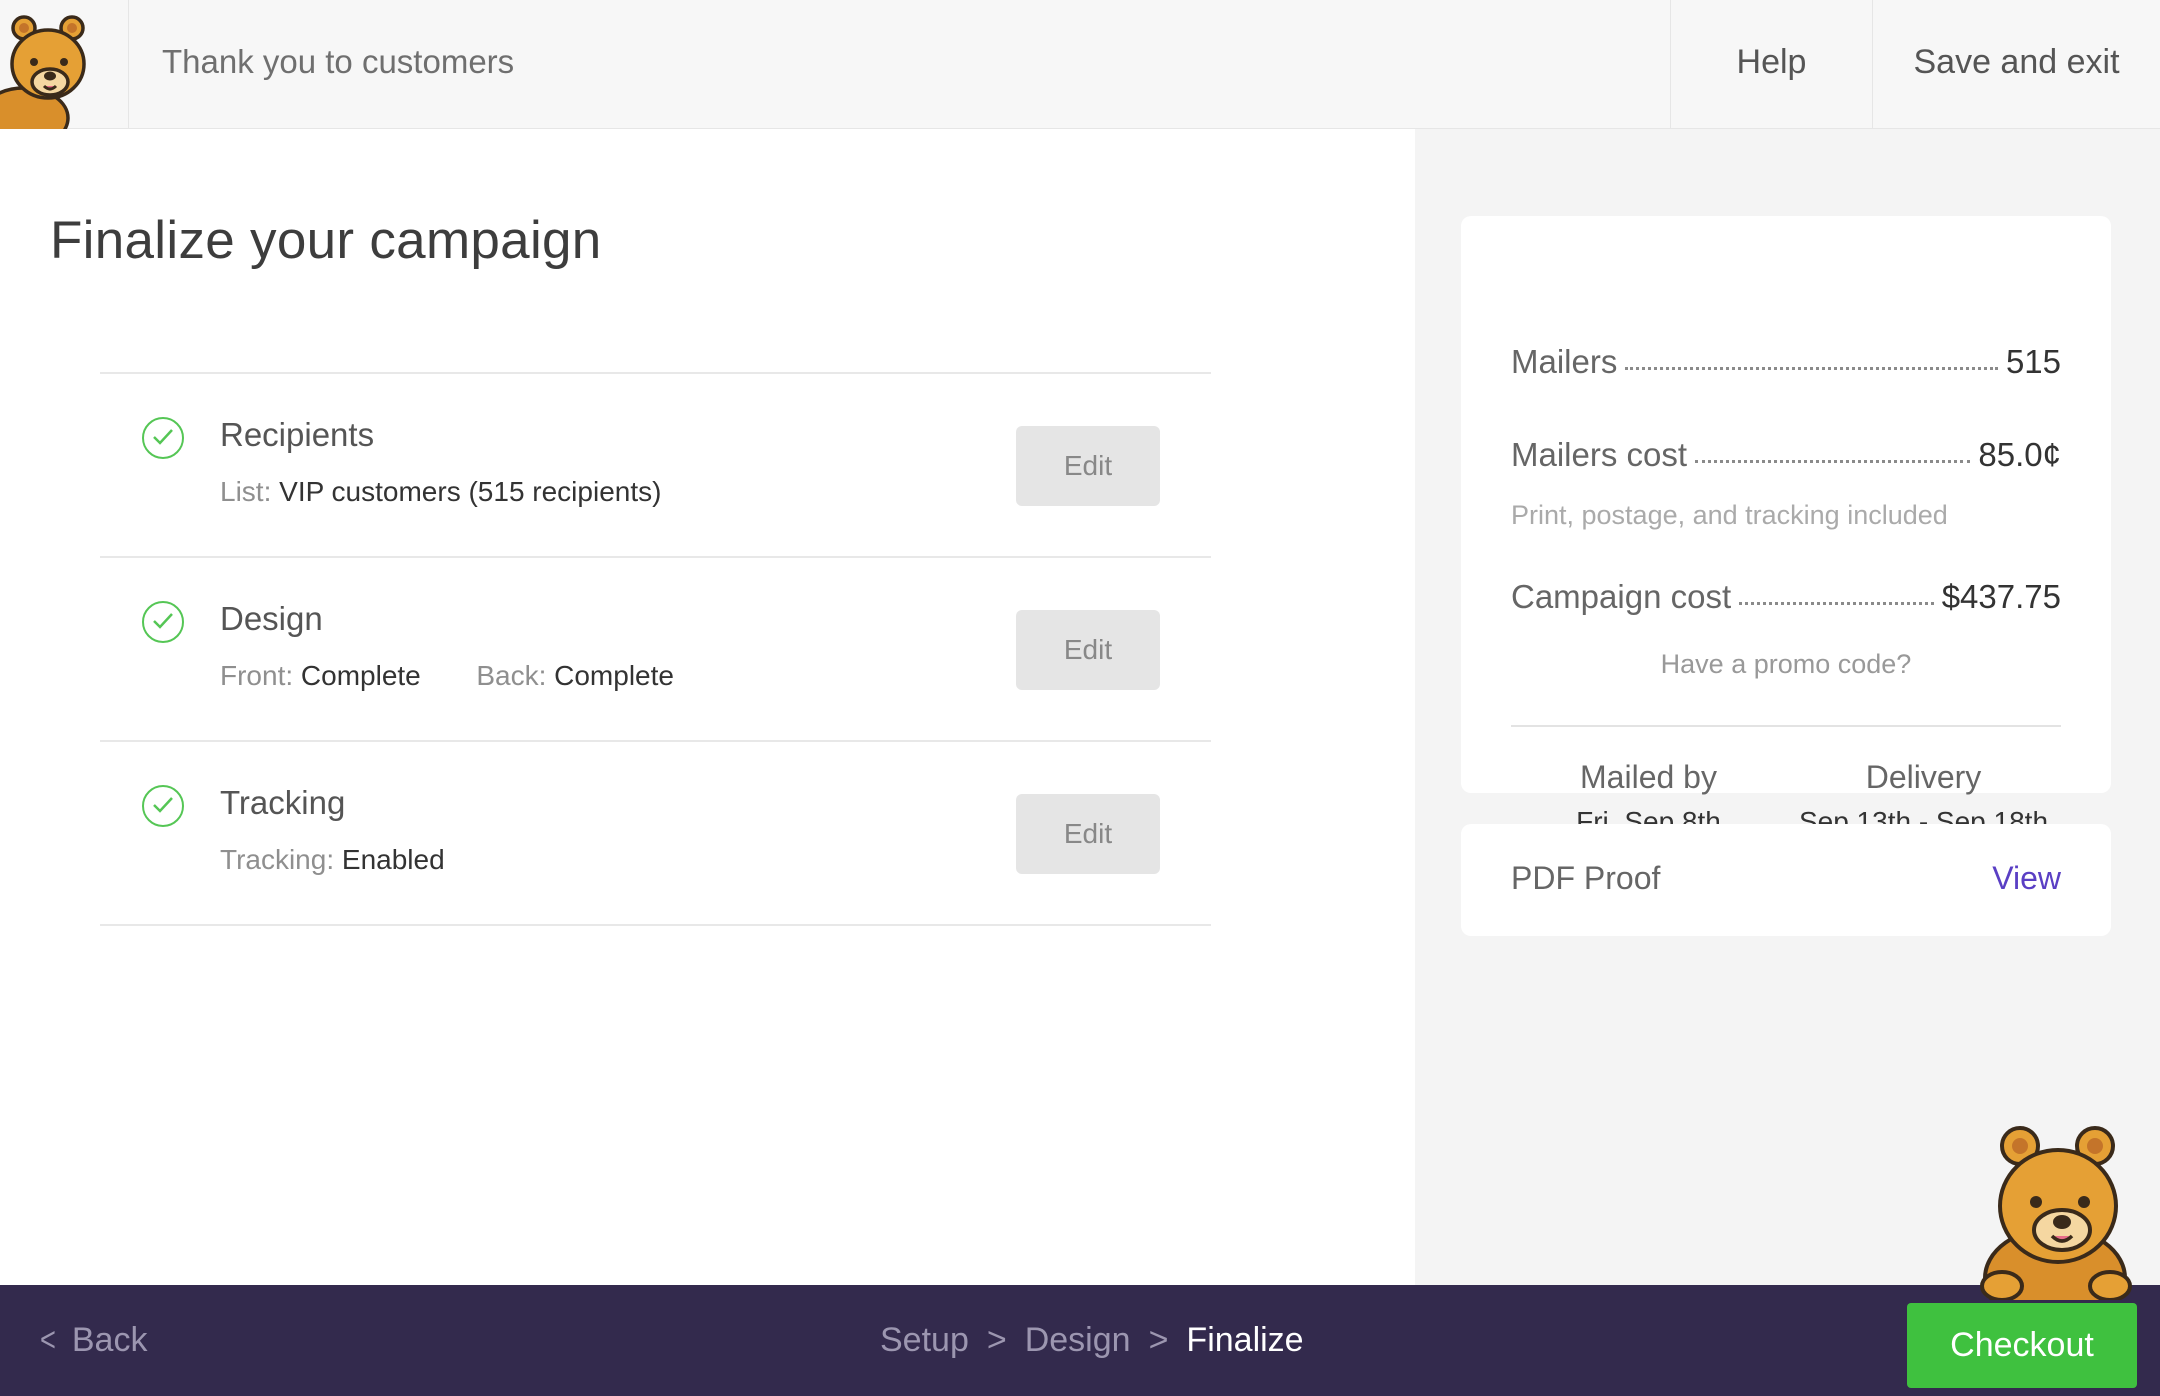 The height and width of the screenshot is (1396, 2160). What do you see at coordinates (924, 1340) in the screenshot?
I see `breadcrumb-setup: Setup` at bounding box center [924, 1340].